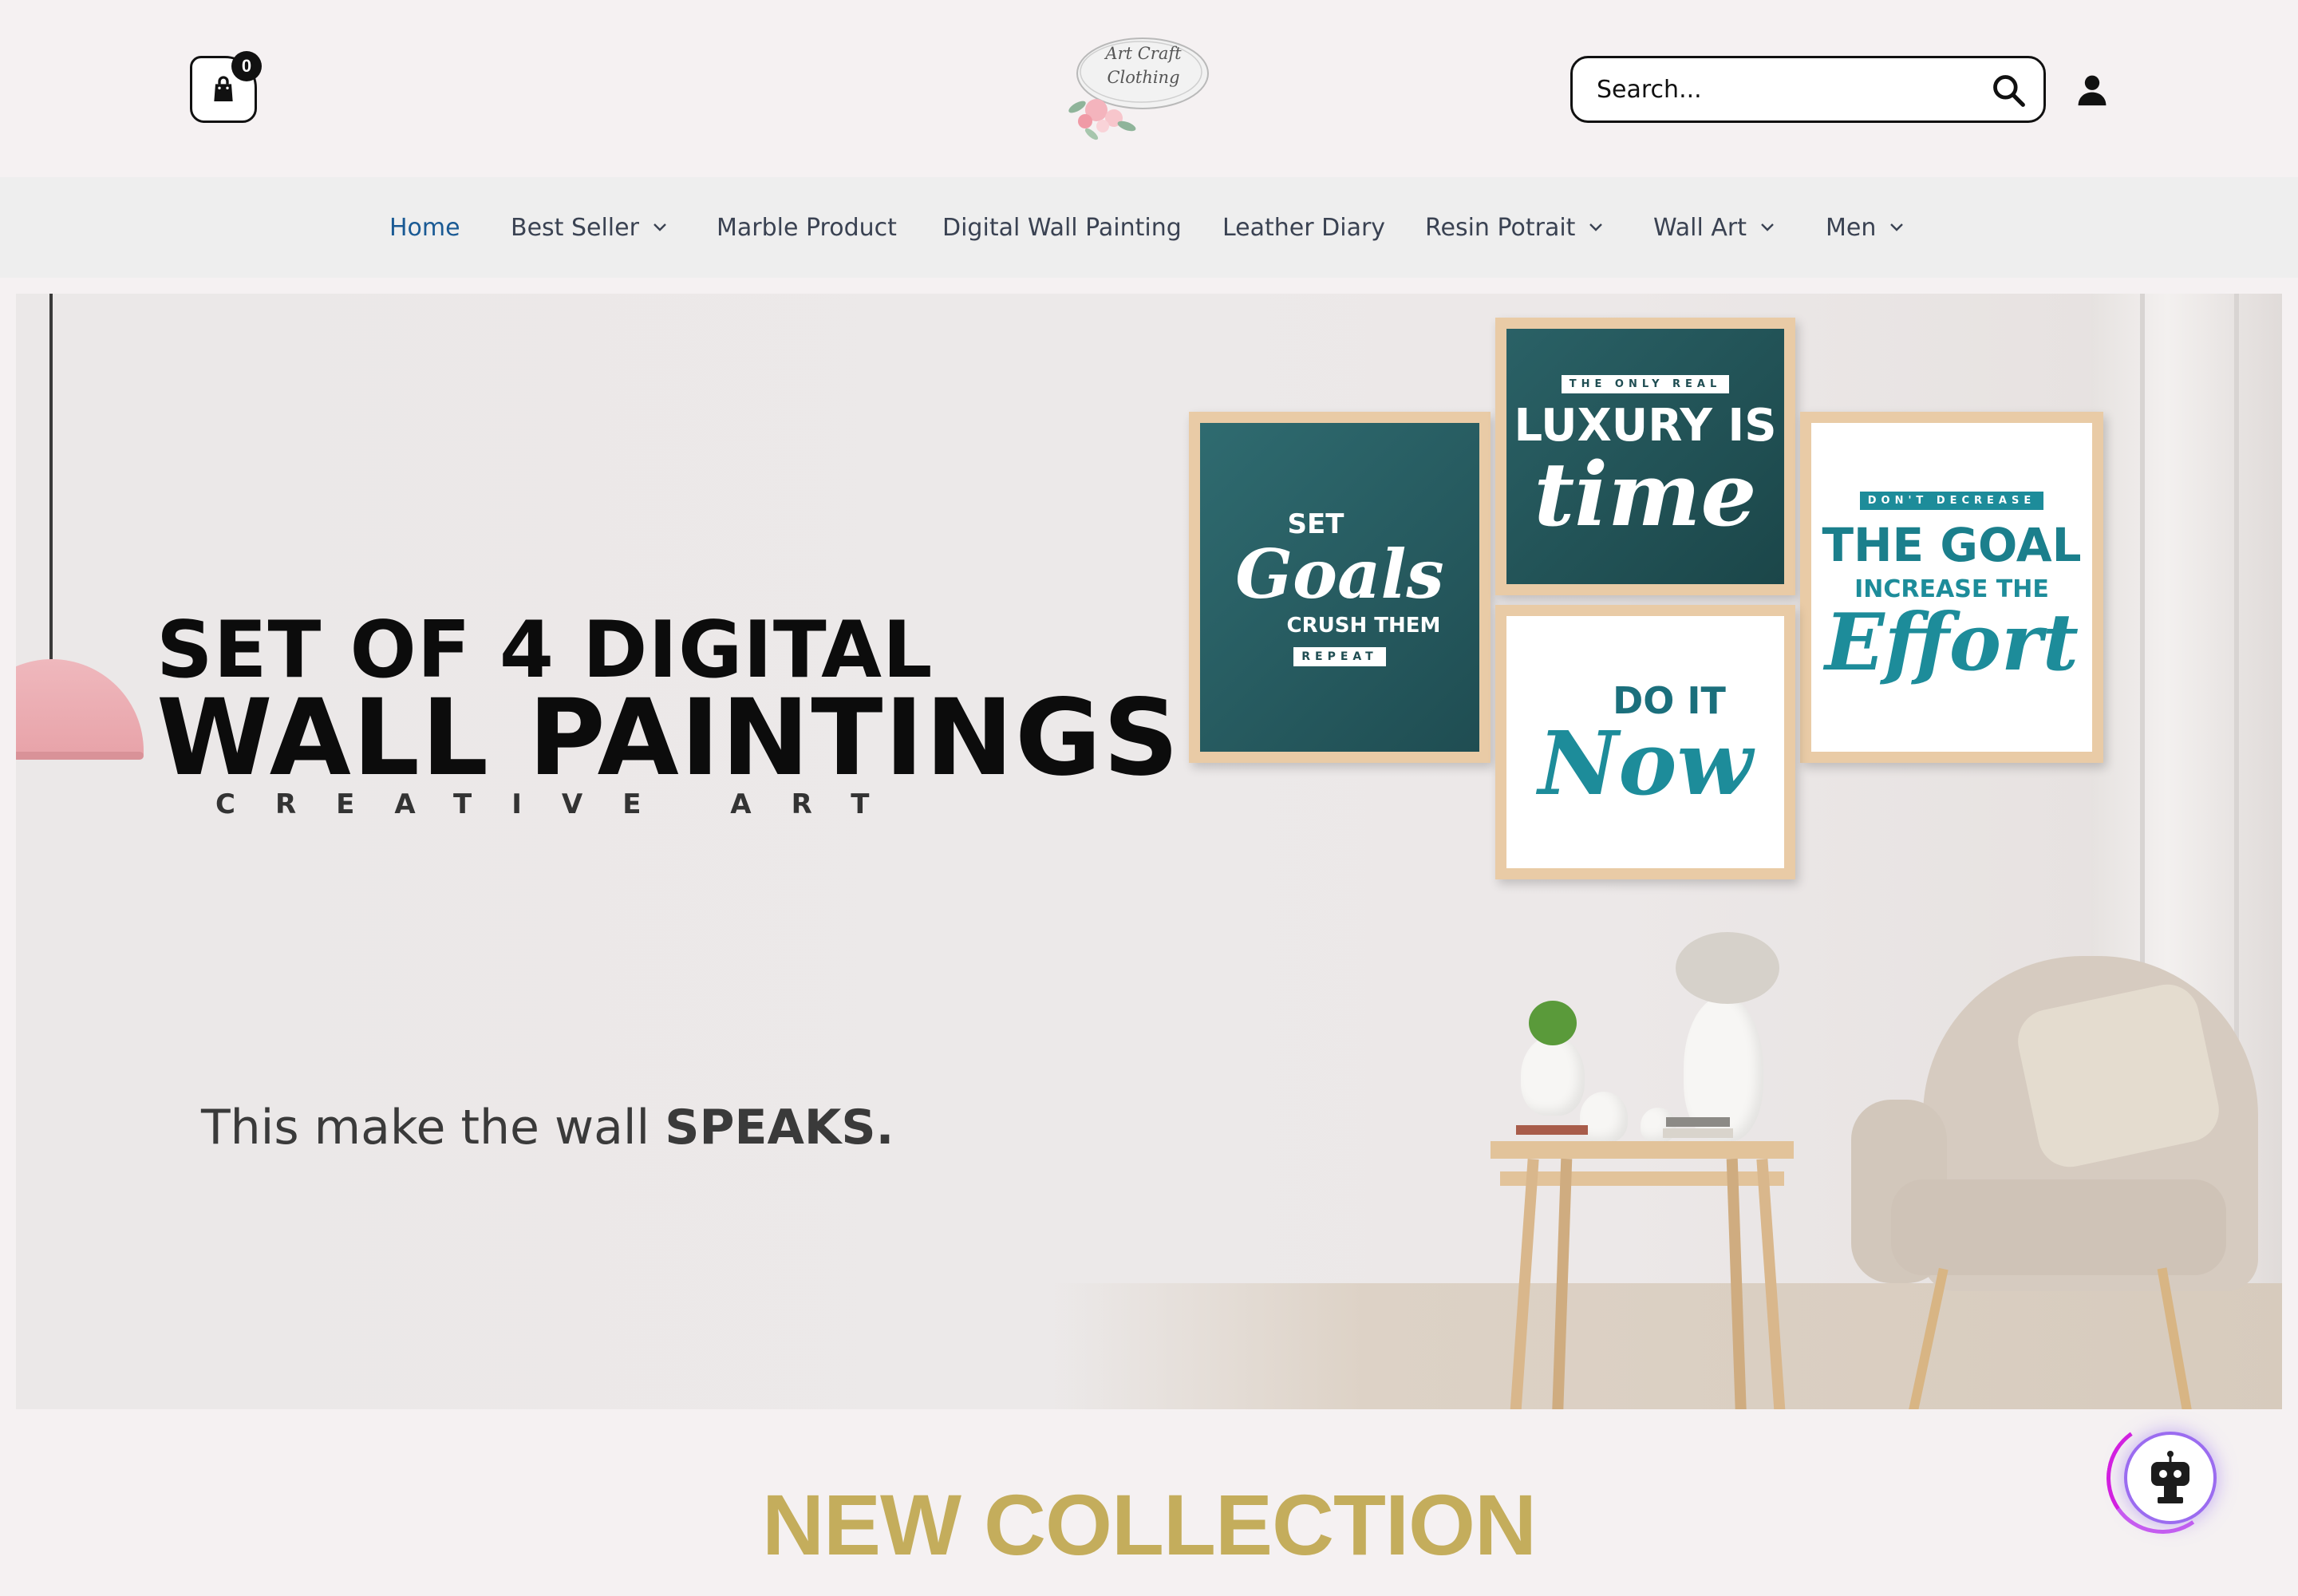 Image resolution: width=2298 pixels, height=1596 pixels. I want to click on frame-text: DON'T DECREASE, so click(1952, 501).